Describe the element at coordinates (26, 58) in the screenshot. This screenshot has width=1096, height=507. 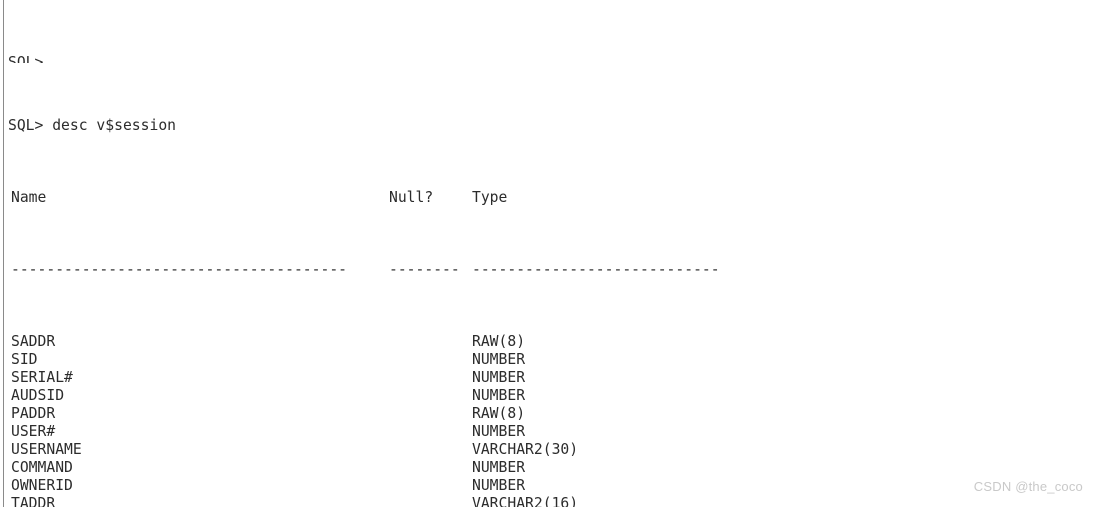
I see `partial-prompt-line: SQL>` at that location.